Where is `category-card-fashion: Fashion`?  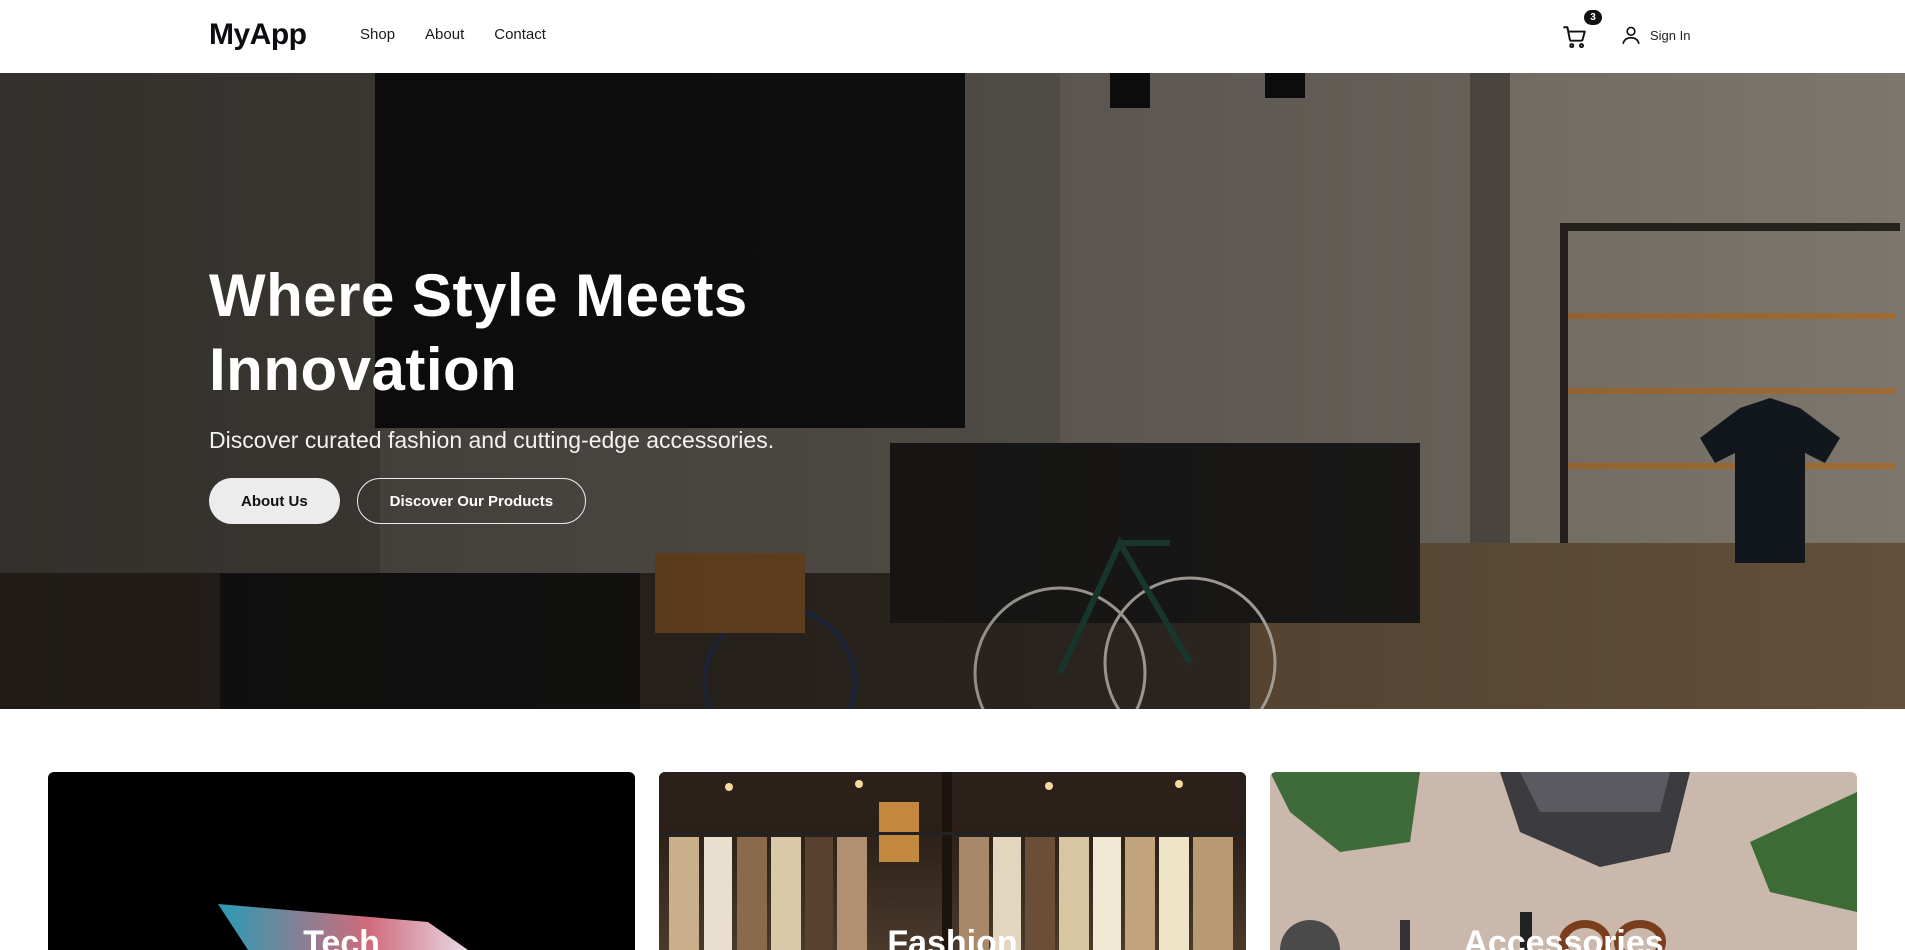
category-card-fashion: Fashion is located at coordinates (952, 861).